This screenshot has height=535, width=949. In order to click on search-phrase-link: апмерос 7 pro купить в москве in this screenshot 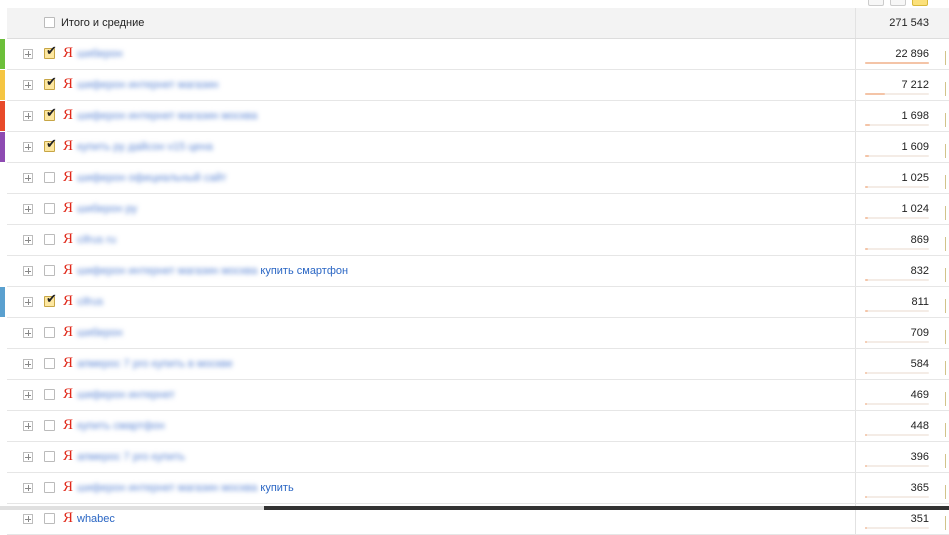, I will do `click(156, 364)`.